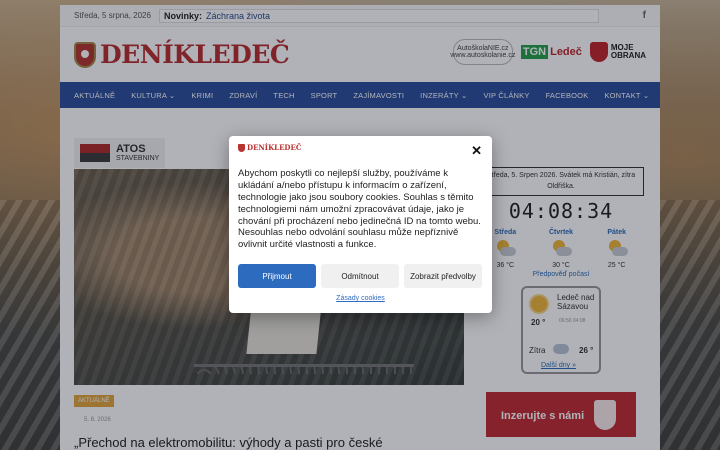 Image resolution: width=720 pixels, height=450 pixels. What do you see at coordinates (476, 151) in the screenshot?
I see `close-icon: ✕` at bounding box center [476, 151].